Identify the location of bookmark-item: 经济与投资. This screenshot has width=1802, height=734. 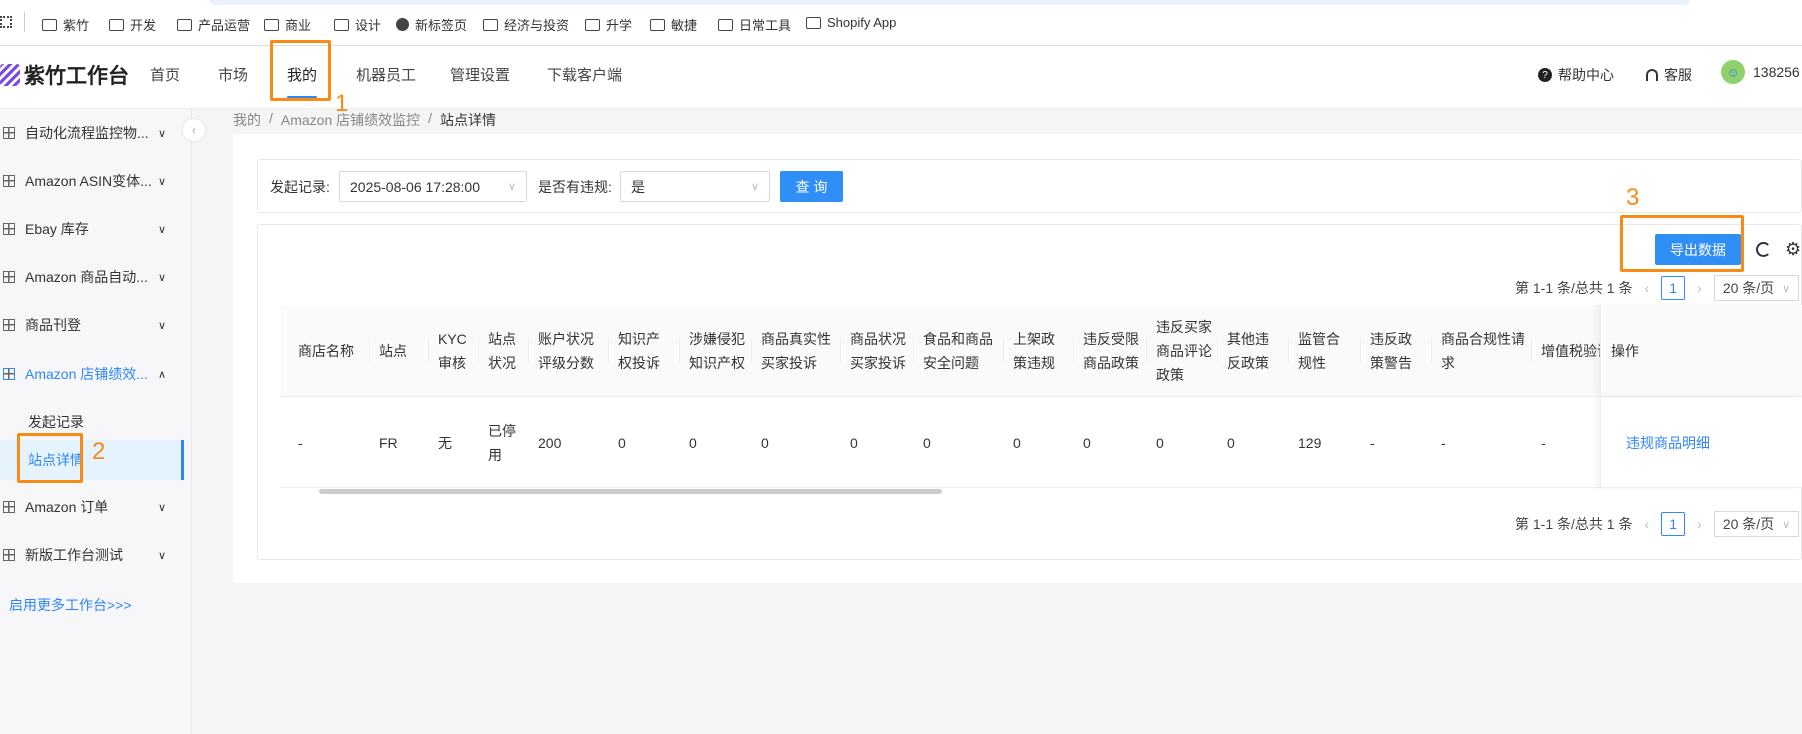
(526, 24).